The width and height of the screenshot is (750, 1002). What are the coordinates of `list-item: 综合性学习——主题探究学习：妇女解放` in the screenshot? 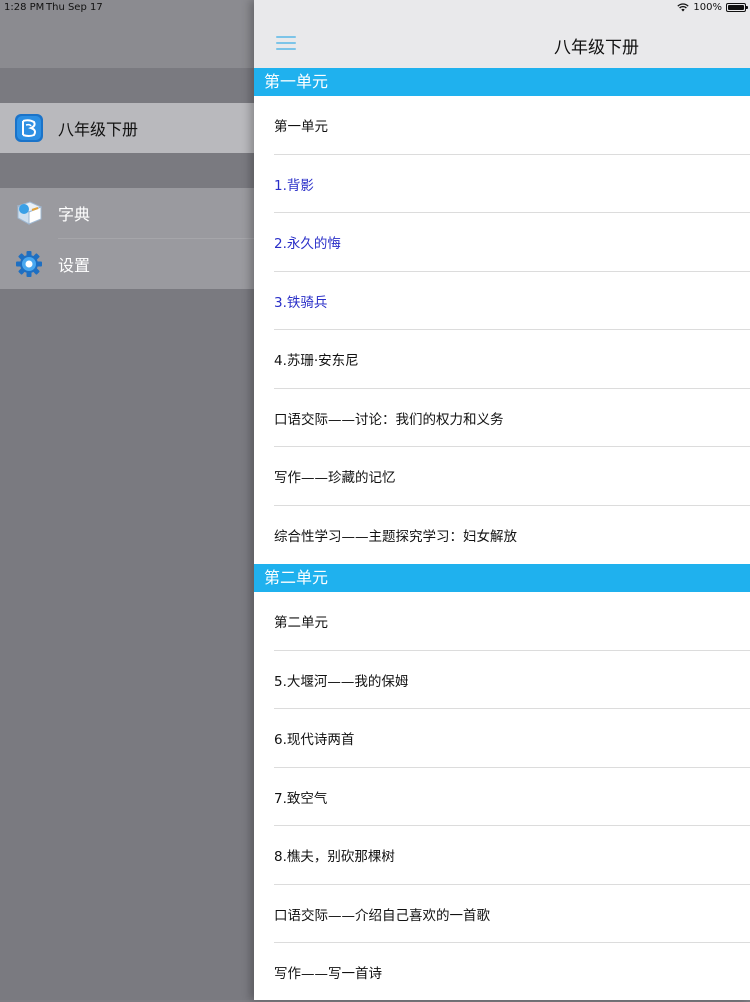 It's located at (502, 535).